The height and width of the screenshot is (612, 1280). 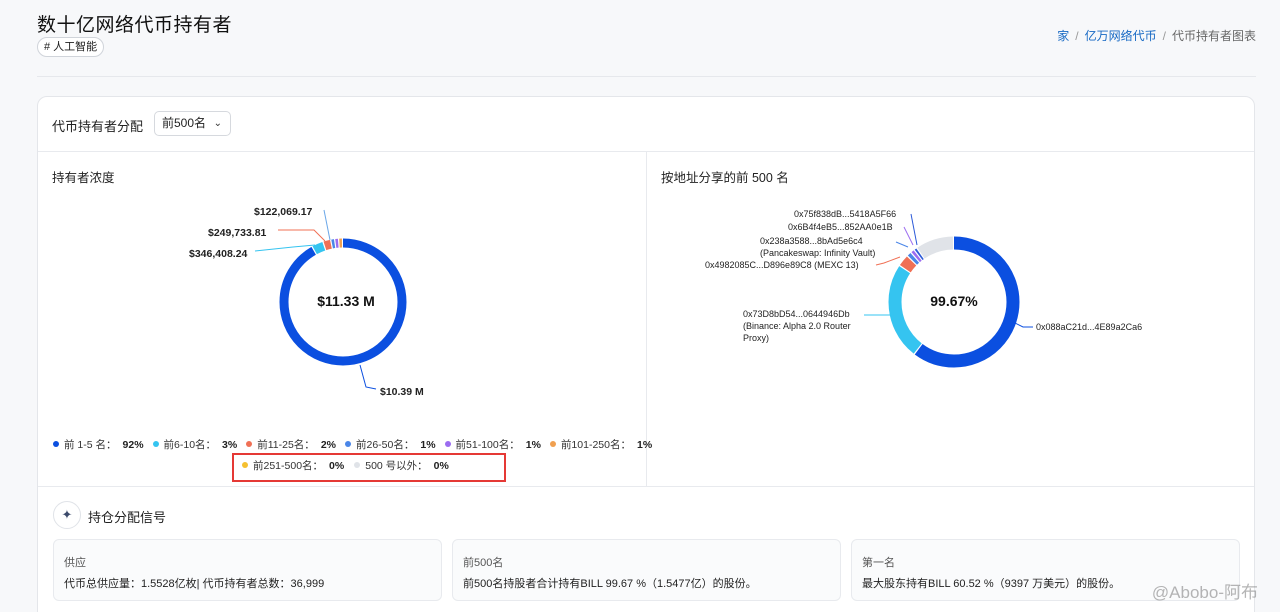 I want to click on page-title: 数十亿网络代币持有者, so click(x=135, y=25).